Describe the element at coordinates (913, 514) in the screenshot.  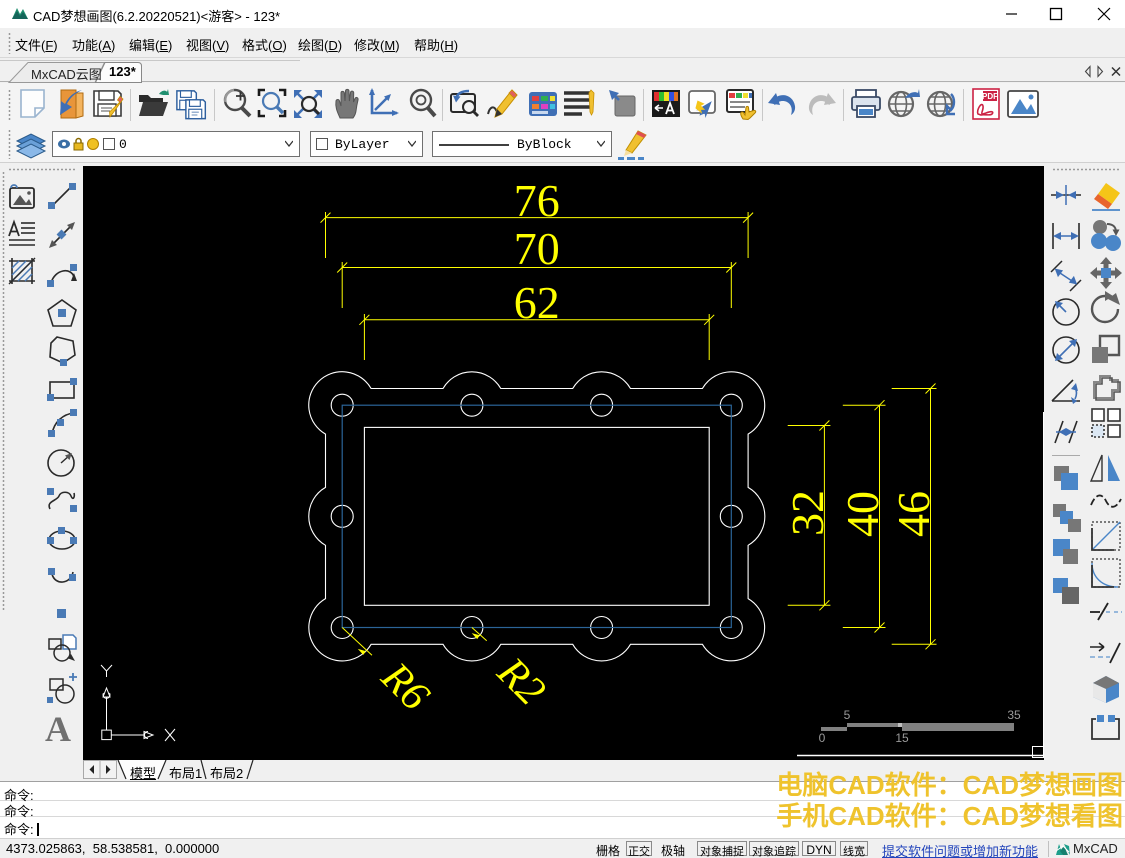
I see `svg-text: 46` at that location.